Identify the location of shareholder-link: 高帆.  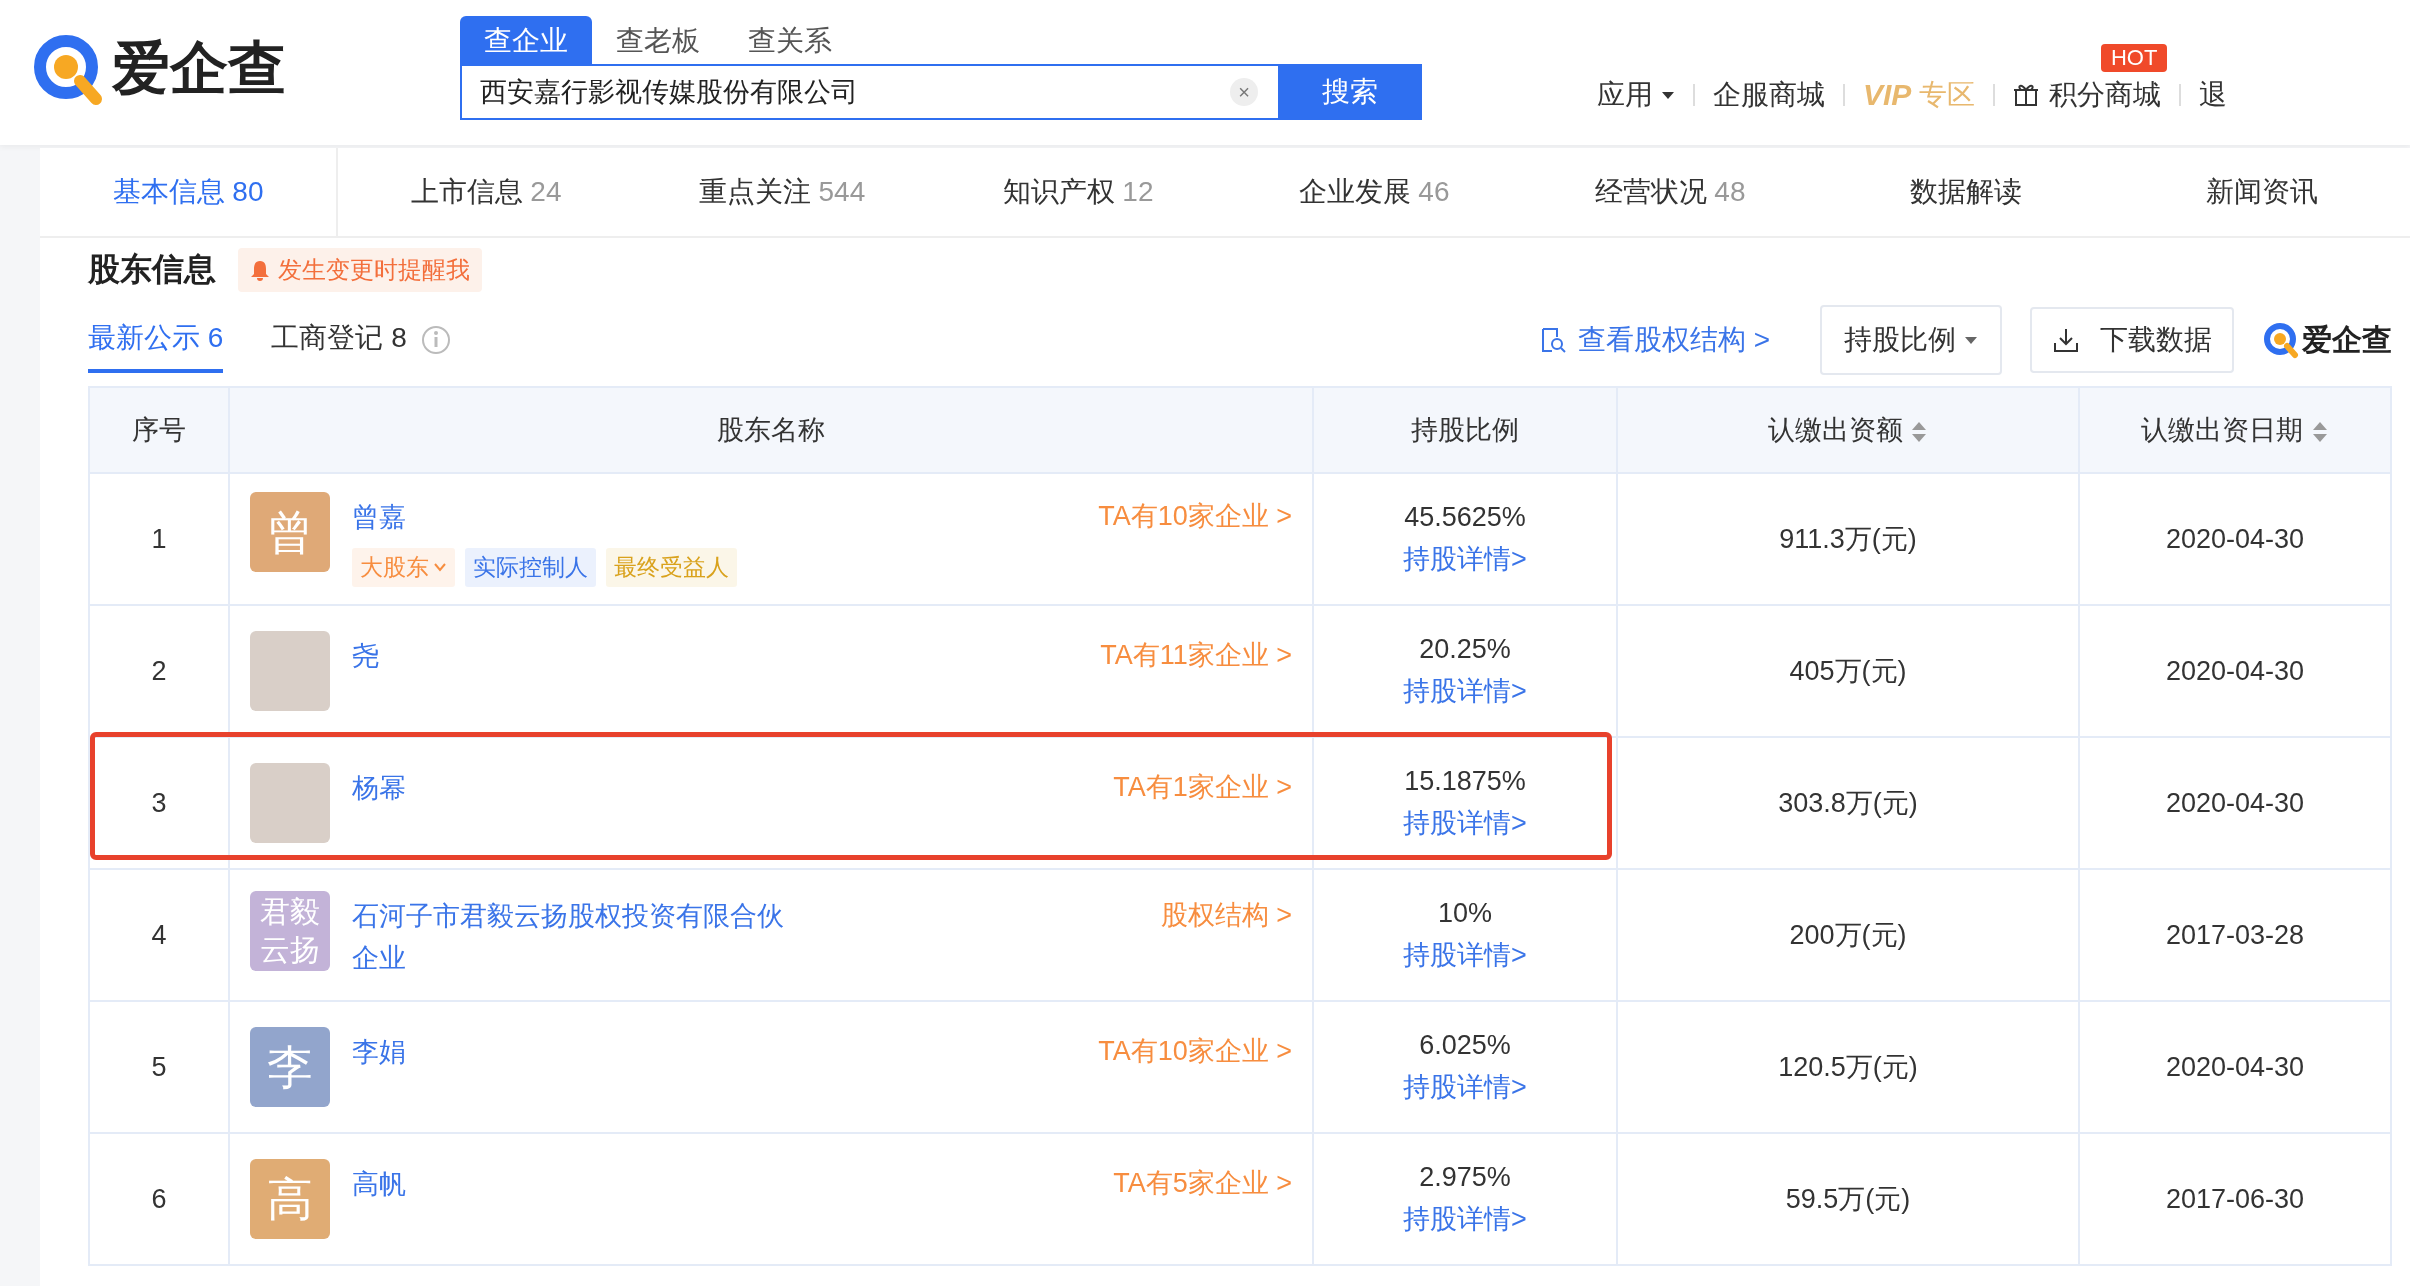
(572, 1184).